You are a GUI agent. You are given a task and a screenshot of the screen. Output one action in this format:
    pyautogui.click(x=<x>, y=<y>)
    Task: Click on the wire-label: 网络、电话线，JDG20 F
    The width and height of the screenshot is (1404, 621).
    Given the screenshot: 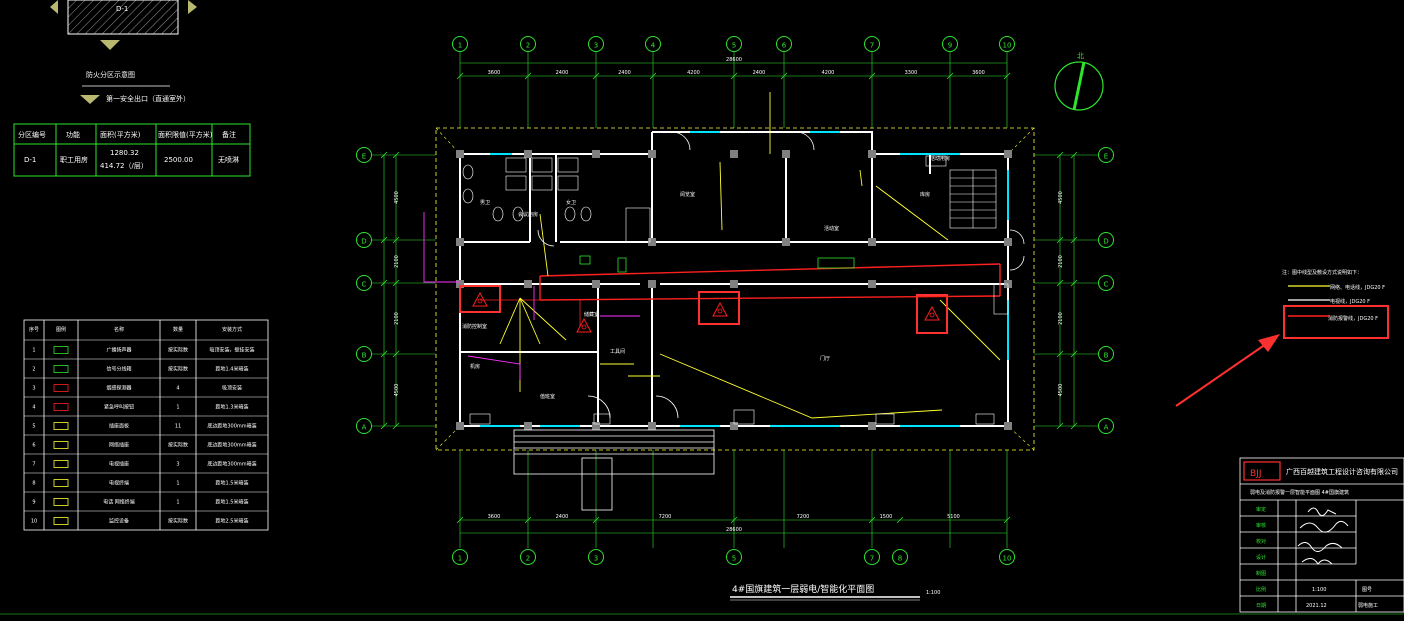 What is the action you would take?
    pyautogui.click(x=1357, y=287)
    